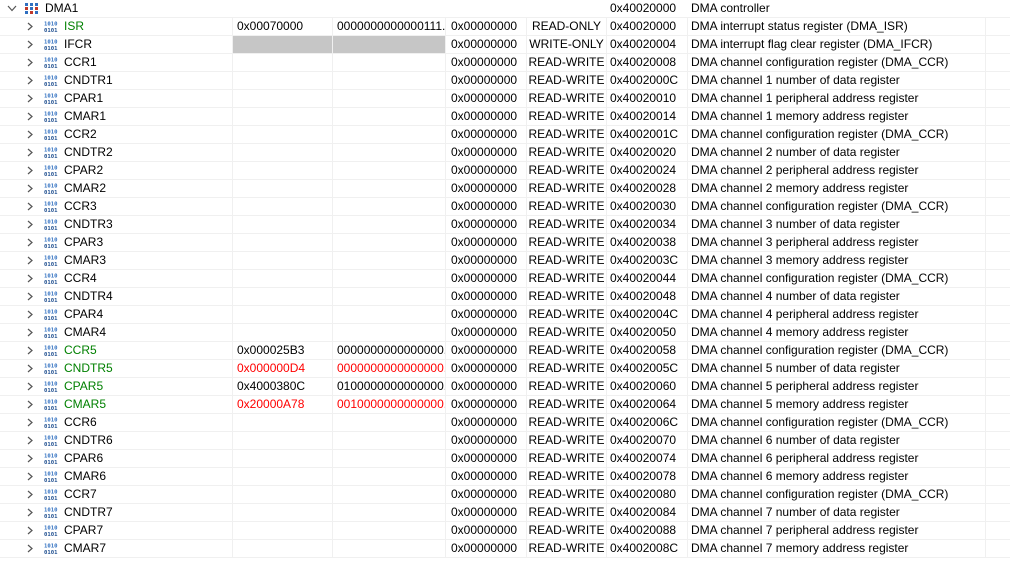  Describe the element at coordinates (644, 548) in the screenshot. I see `register-address: 0x4002008C` at that location.